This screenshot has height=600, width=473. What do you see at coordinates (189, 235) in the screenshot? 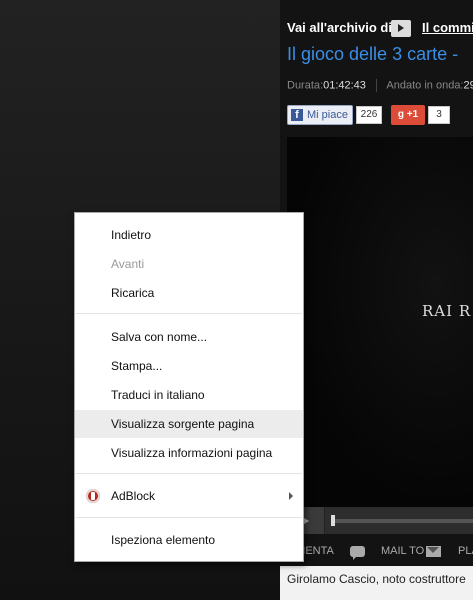
I see `menu-item-back: Indietro` at bounding box center [189, 235].